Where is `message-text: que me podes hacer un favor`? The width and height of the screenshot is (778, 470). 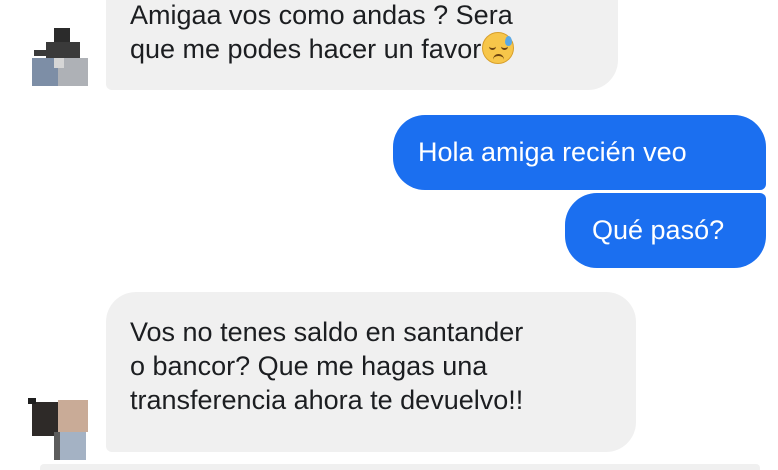
message-text: que me podes hacer un favor is located at coordinates (306, 49).